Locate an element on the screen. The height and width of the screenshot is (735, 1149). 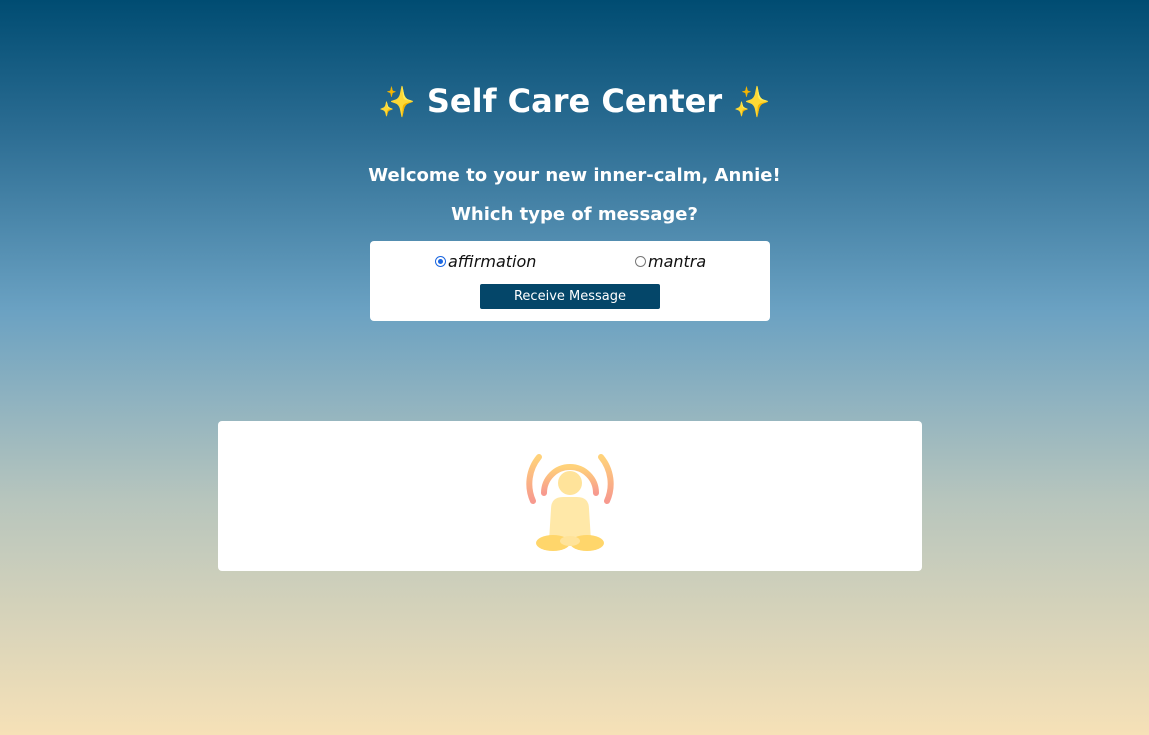
welcome-message: Welcome to your new inner-calm, Annie! is located at coordinates (574, 175).